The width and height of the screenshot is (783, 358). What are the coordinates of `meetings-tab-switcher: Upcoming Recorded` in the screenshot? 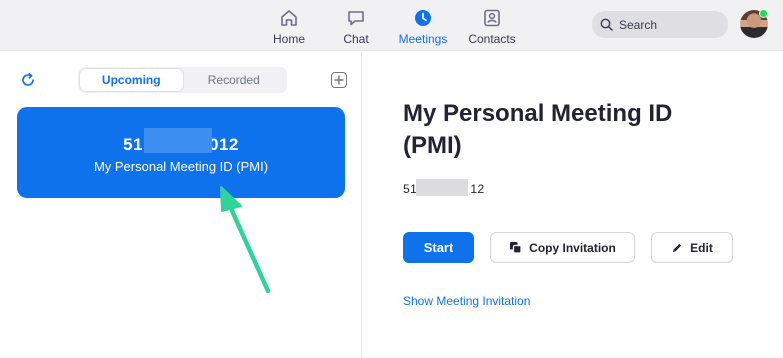 It's located at (182, 80).